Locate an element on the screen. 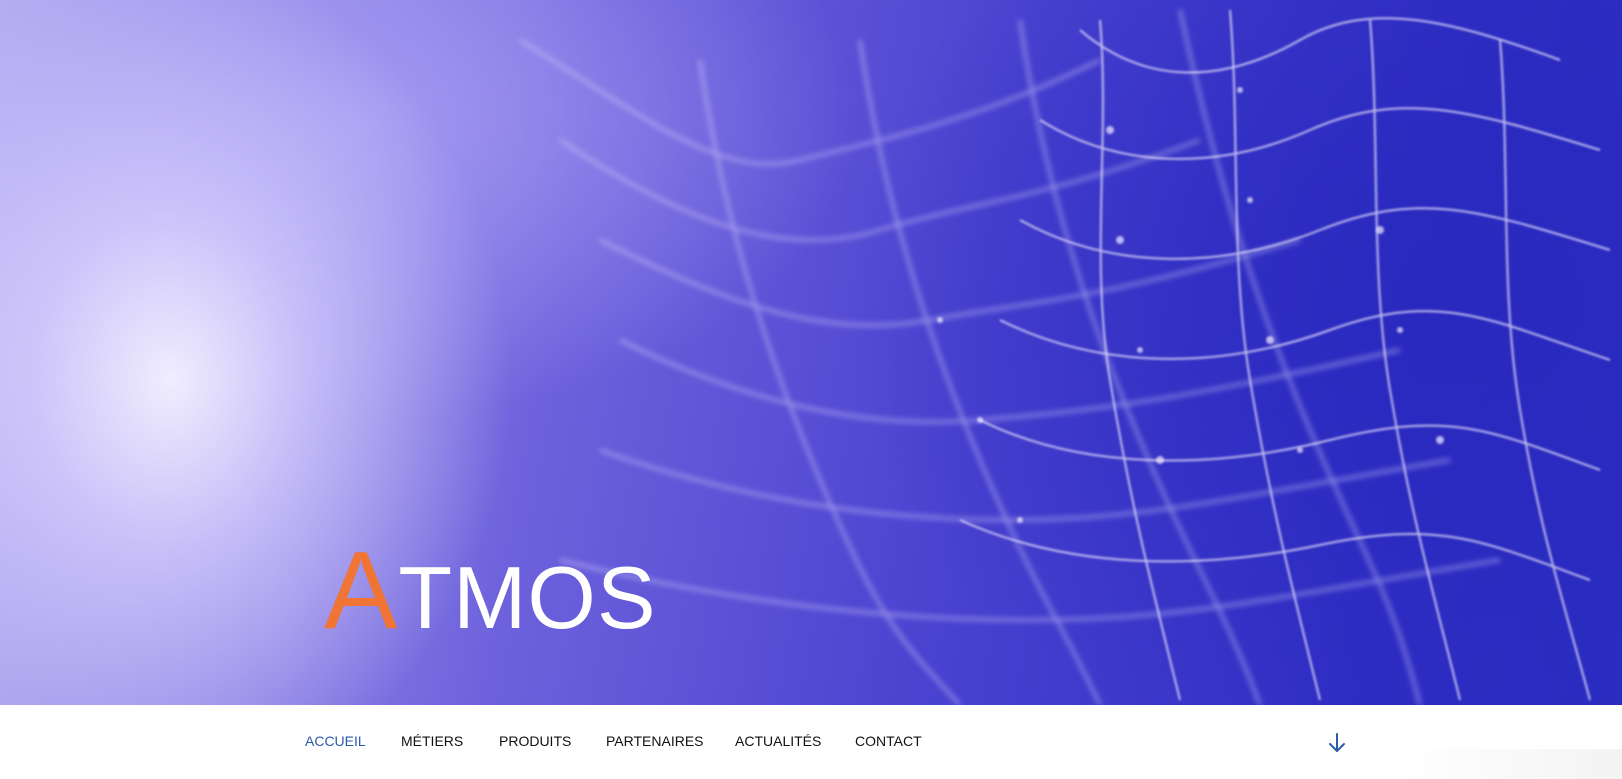 Image resolution: width=1622 pixels, height=779 pixels. nav-item-partenaires: PARTENAIRES is located at coordinates (655, 741).